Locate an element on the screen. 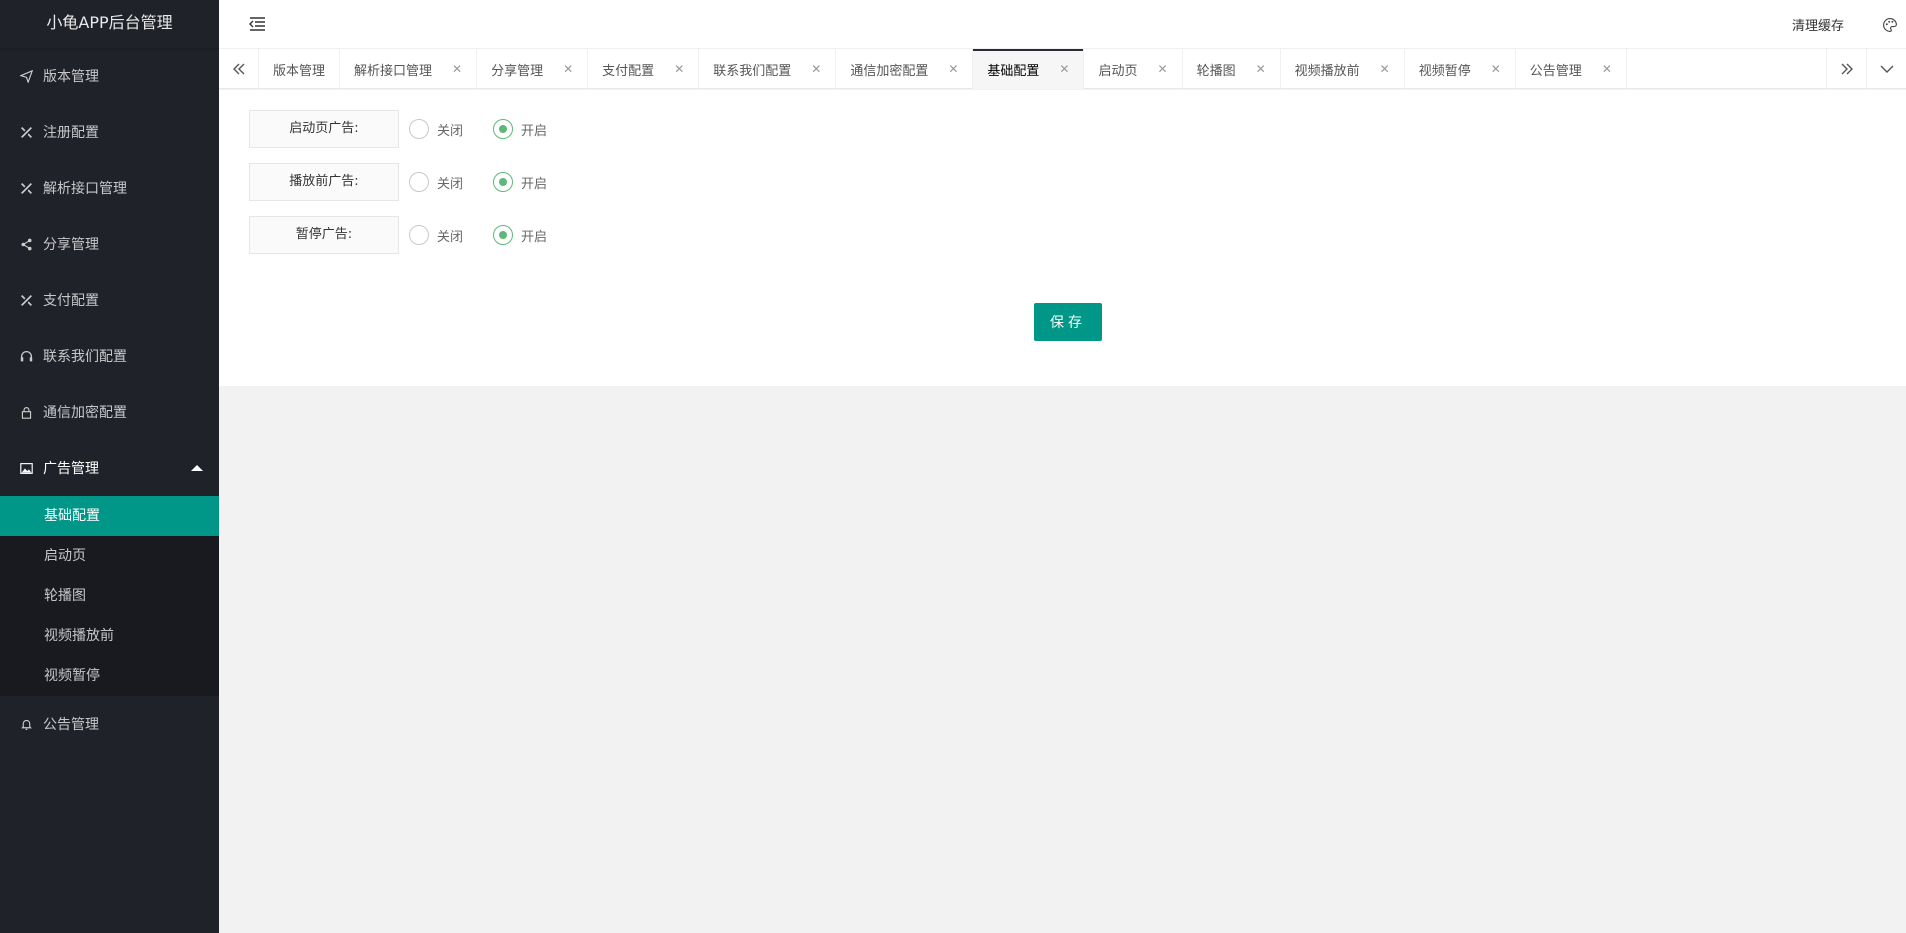 This screenshot has height=933, width=1906. form-row-splash-ad: 启动页广告: 关闭 开启 is located at coordinates (408, 129).